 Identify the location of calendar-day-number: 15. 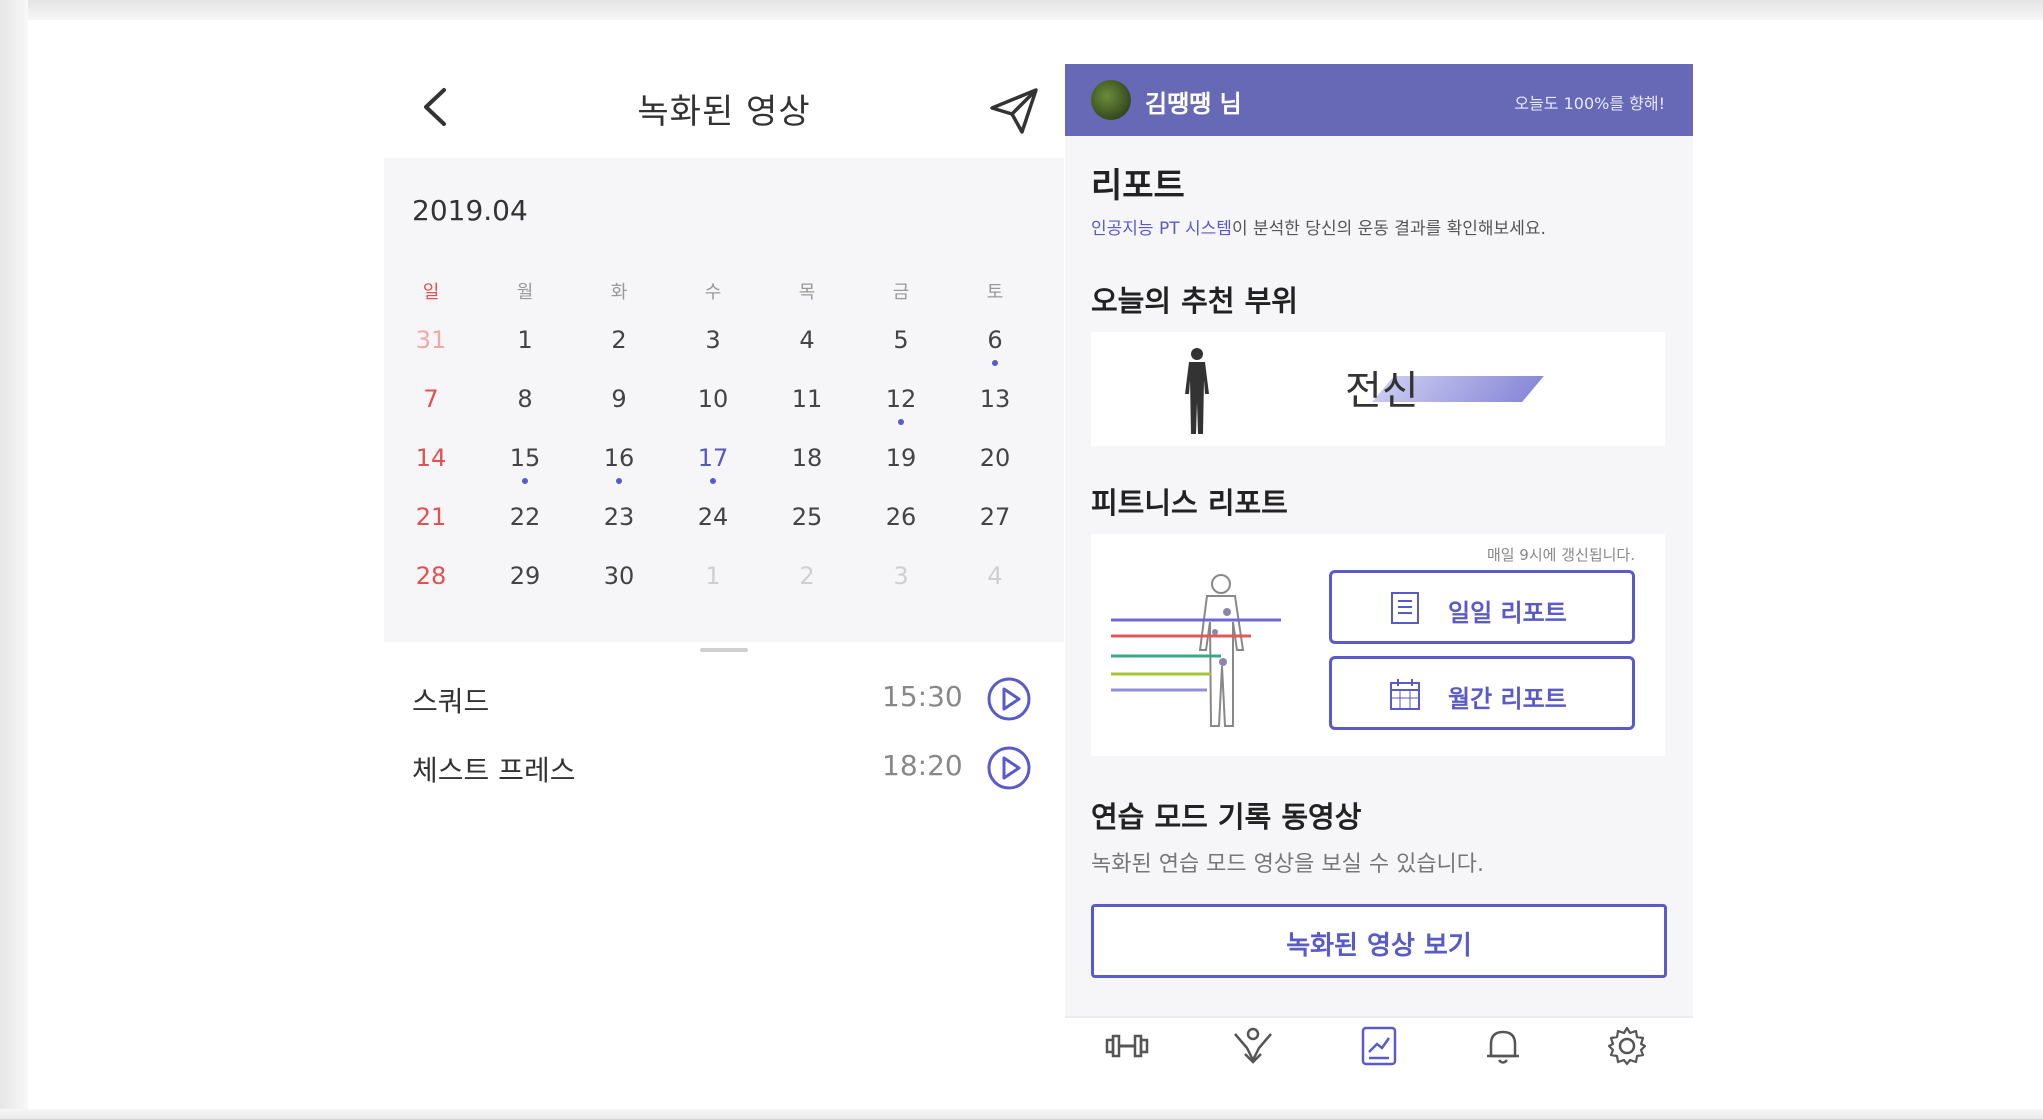
(525, 458).